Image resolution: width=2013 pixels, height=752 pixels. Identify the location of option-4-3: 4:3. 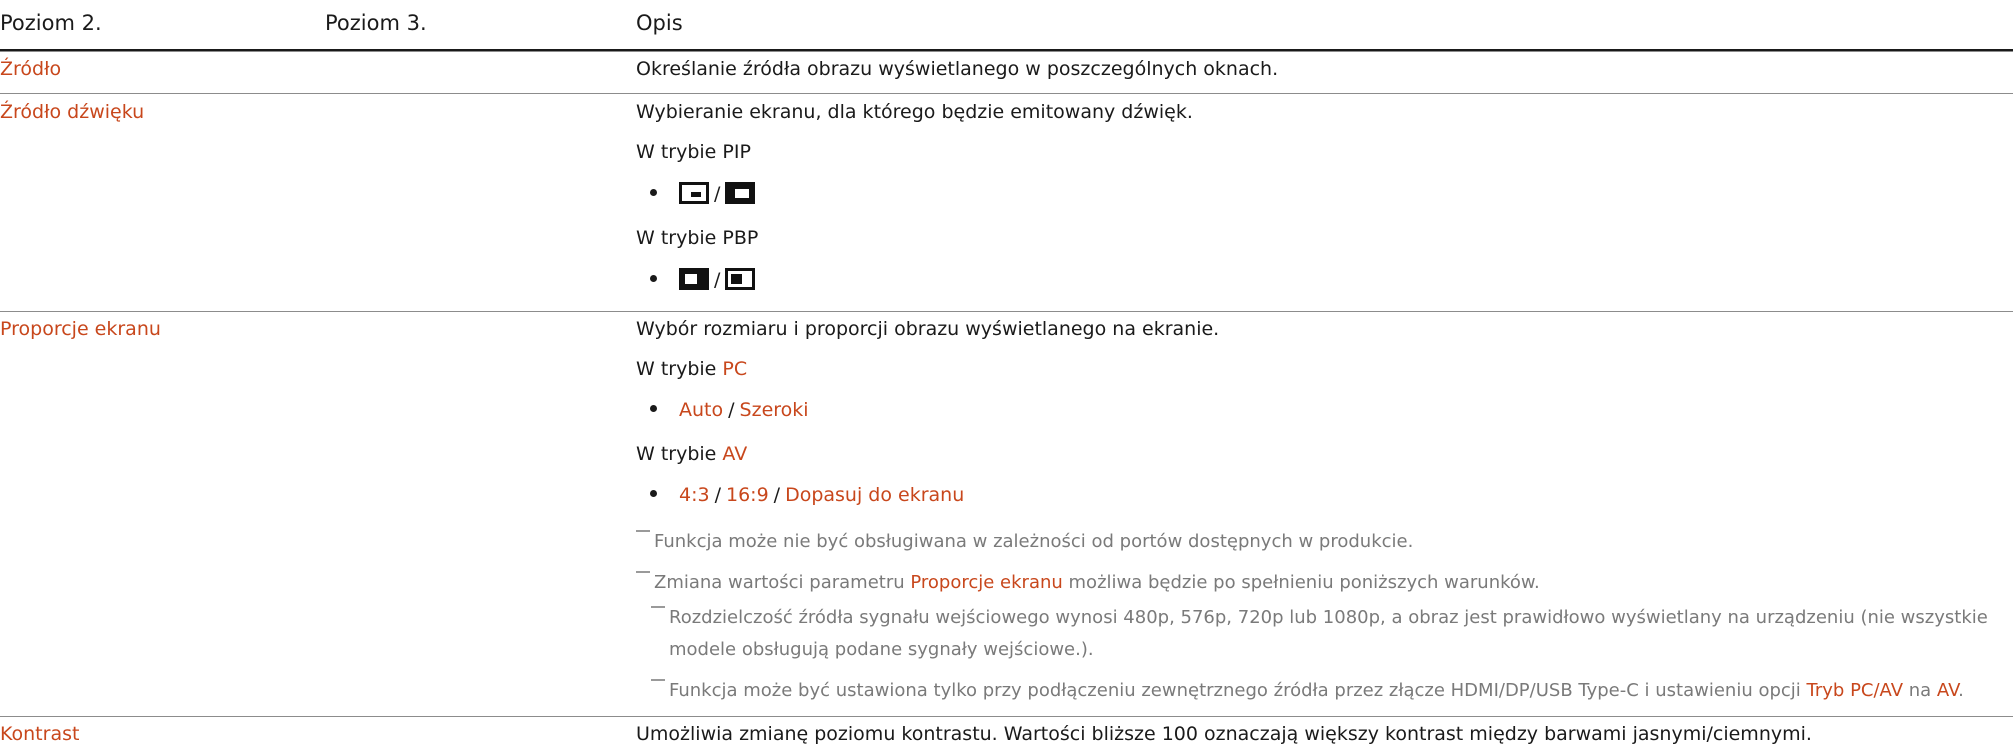
(694, 495).